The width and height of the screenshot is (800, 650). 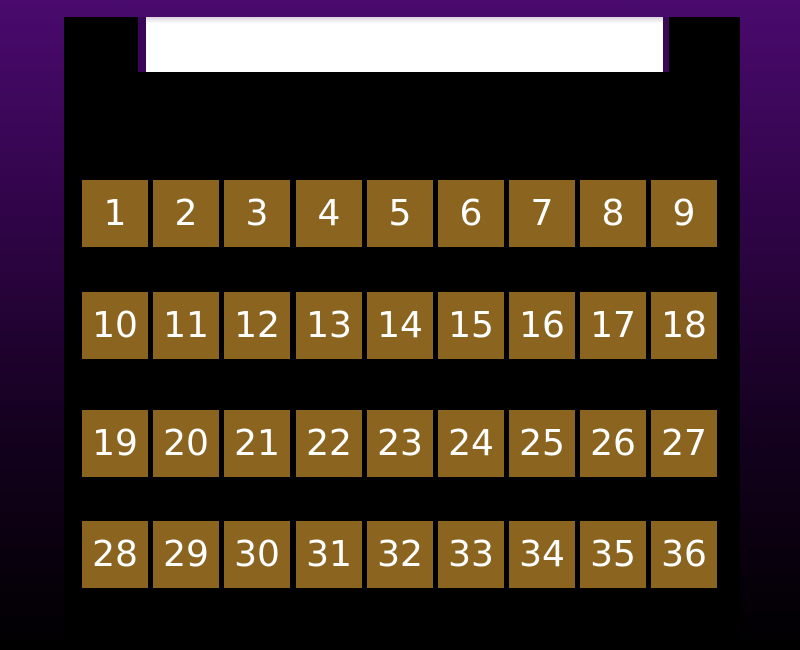 What do you see at coordinates (613, 554) in the screenshot?
I see `number-tile-35: 35` at bounding box center [613, 554].